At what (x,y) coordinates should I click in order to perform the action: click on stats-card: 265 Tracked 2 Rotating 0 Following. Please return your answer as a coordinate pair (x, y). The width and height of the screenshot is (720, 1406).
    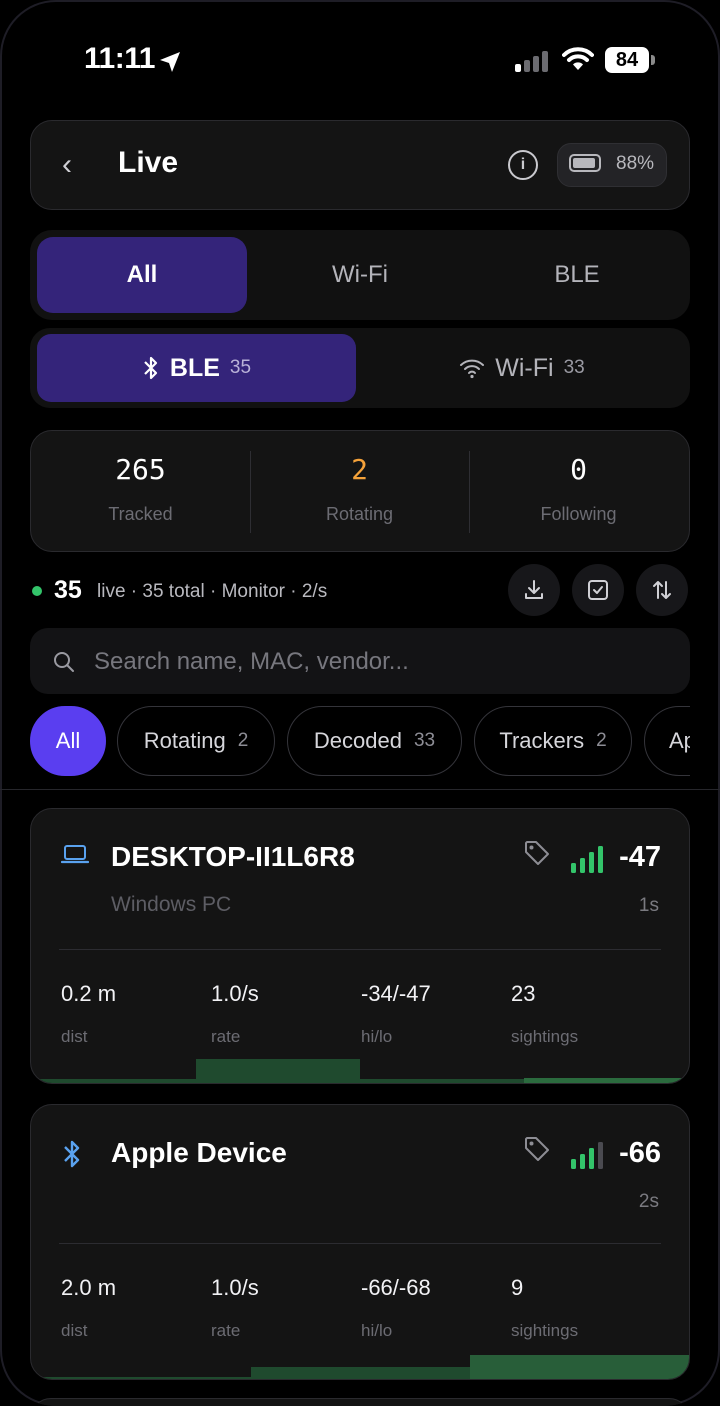
    Looking at the image, I should click on (360, 491).